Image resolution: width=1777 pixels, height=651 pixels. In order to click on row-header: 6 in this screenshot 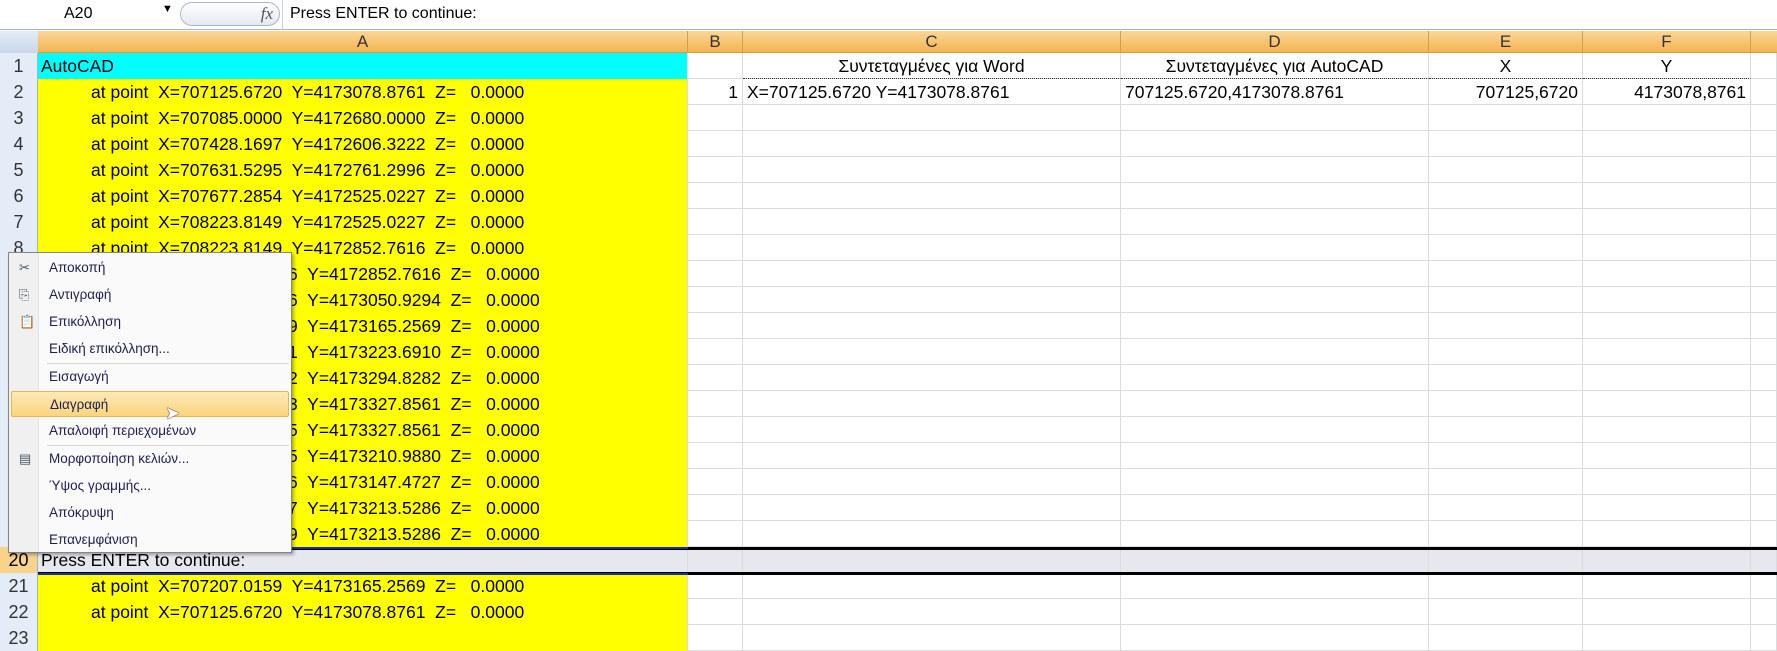, I will do `click(19, 196)`.